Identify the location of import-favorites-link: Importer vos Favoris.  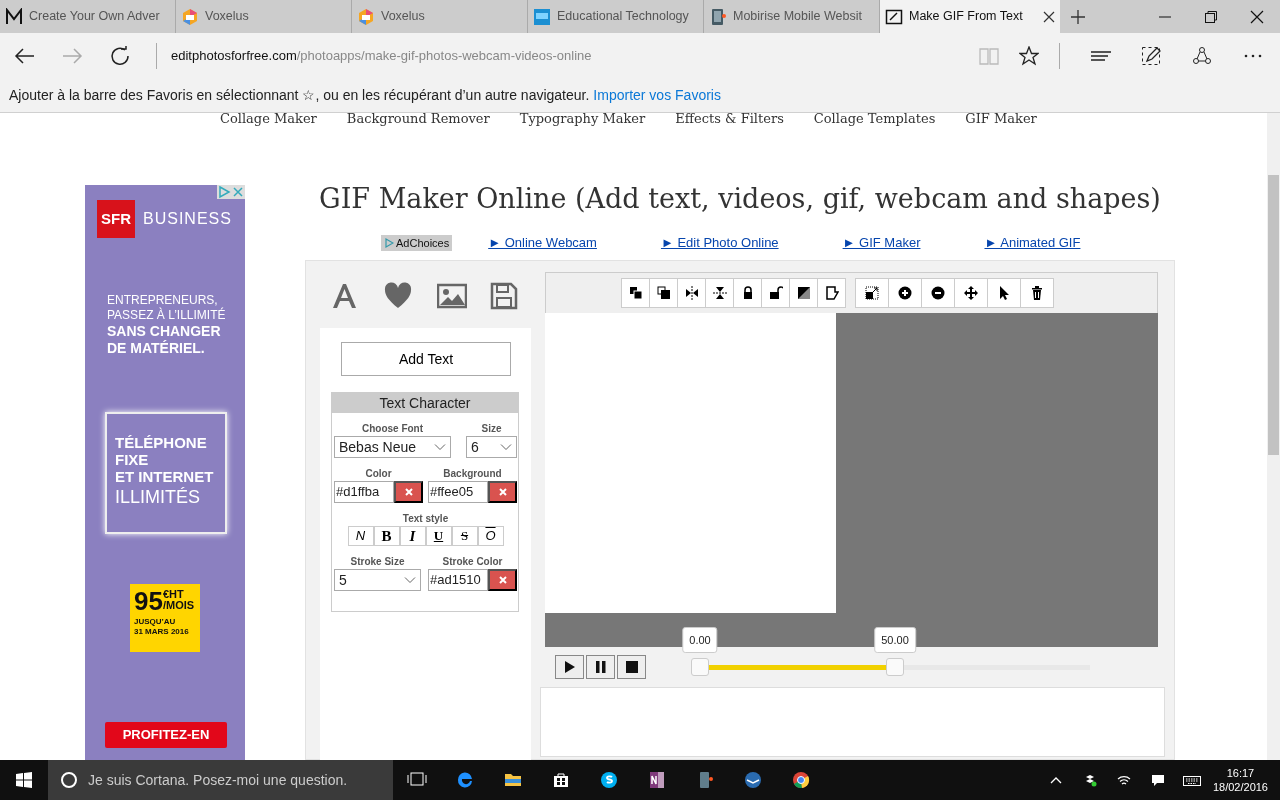
(657, 95).